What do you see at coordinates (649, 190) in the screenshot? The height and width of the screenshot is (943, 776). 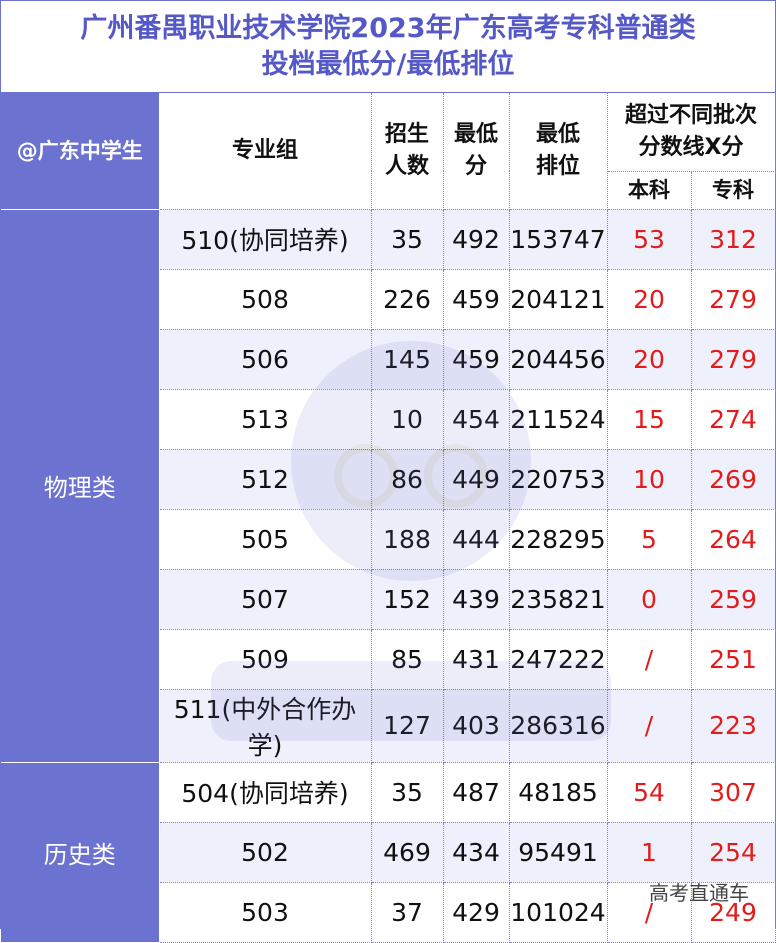 I see `header-undergrad: 本科` at bounding box center [649, 190].